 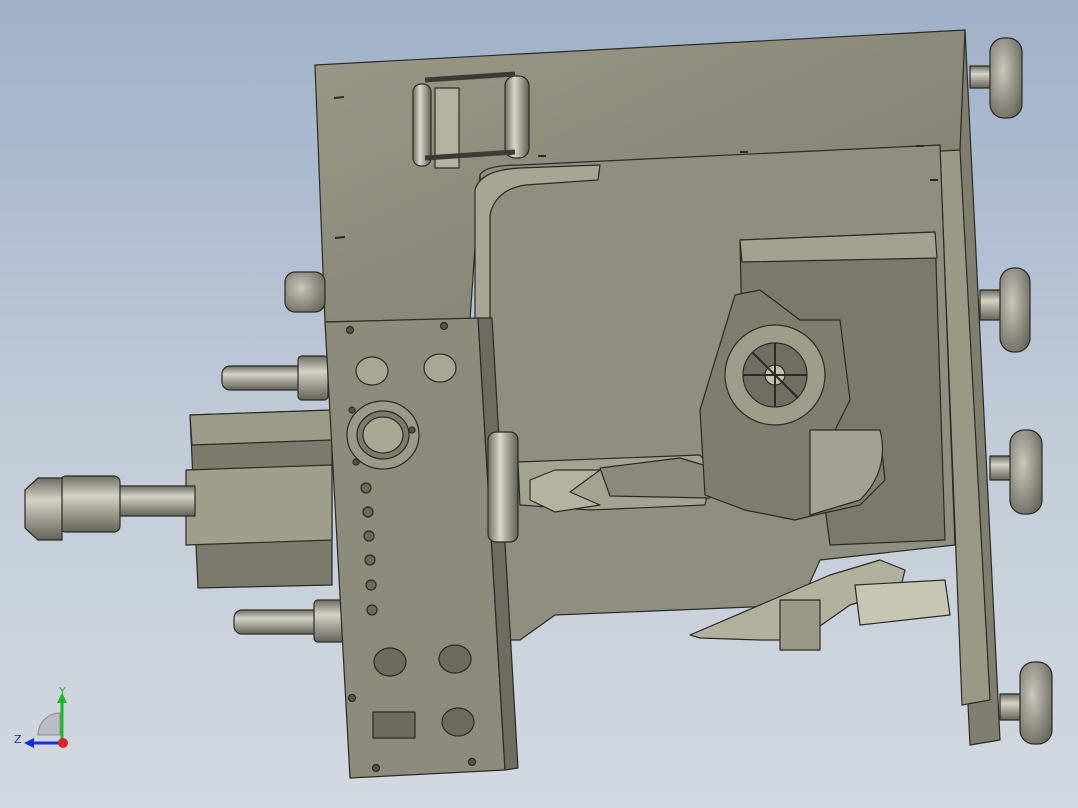 I want to click on plate-port-left, so click(x=372, y=371).